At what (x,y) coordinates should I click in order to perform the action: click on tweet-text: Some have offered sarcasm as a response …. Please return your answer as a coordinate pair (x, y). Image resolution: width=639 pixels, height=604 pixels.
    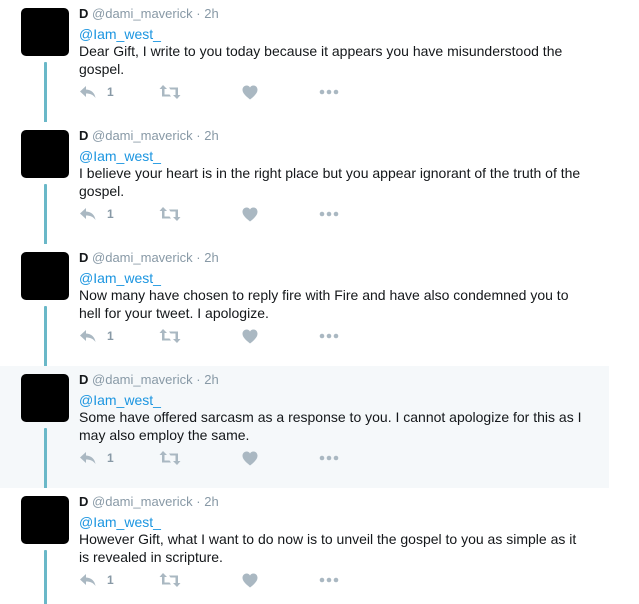
    Looking at the image, I should click on (330, 426).